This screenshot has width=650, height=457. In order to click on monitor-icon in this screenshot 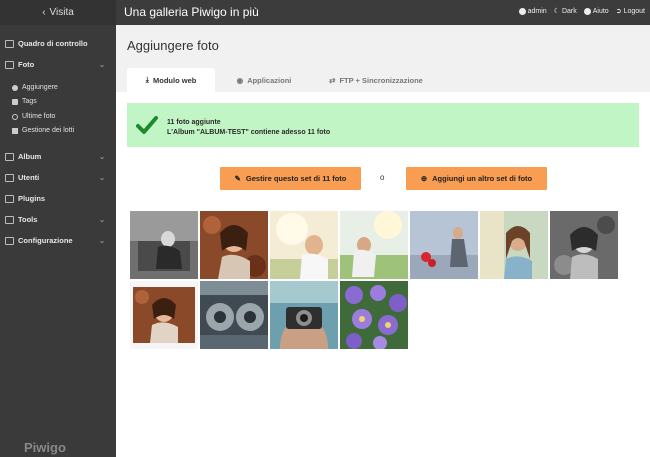, I will do `click(9, 43)`.